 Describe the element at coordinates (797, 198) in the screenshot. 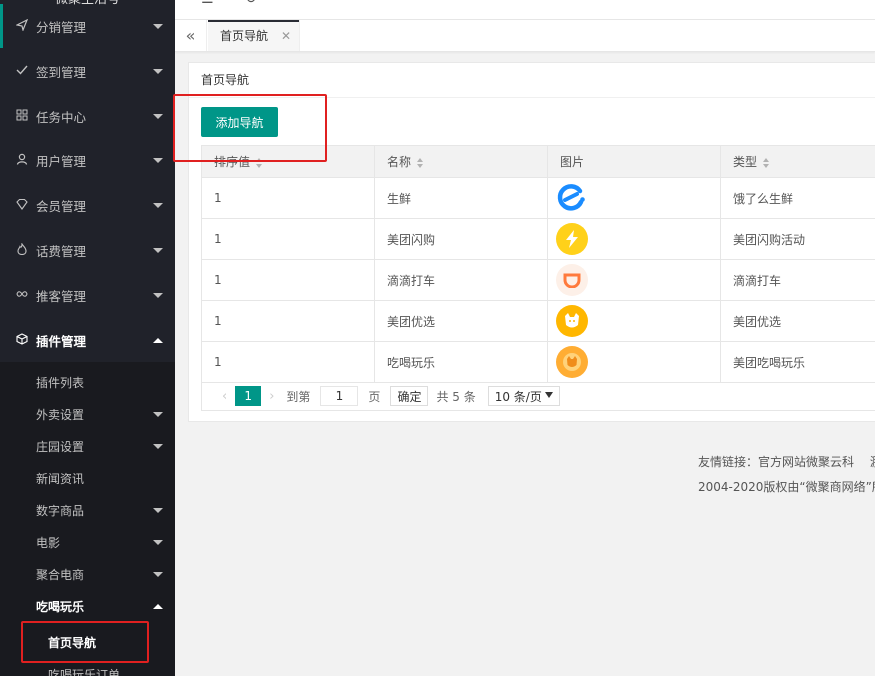

I see `cell-type: 饿了么生鲜` at that location.